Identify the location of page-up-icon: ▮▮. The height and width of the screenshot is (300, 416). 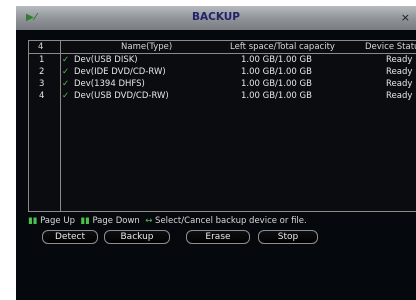
(33, 221).